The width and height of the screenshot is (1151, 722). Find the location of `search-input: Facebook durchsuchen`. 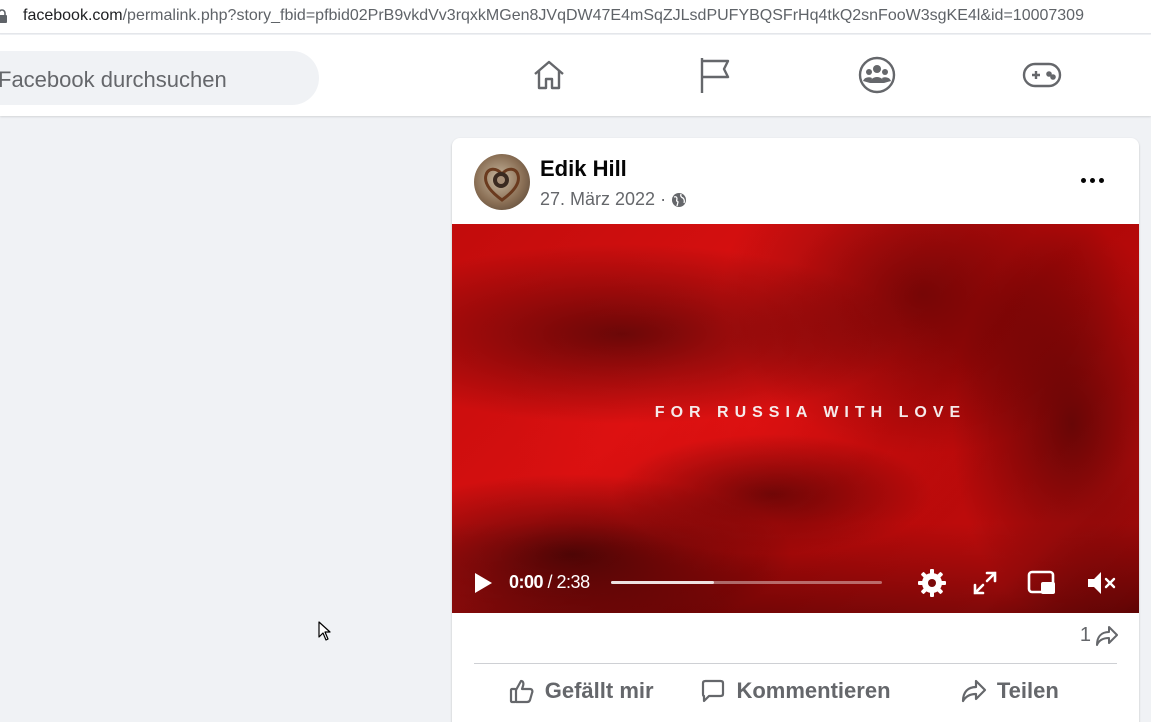

search-input: Facebook durchsuchen is located at coordinates (159, 78).